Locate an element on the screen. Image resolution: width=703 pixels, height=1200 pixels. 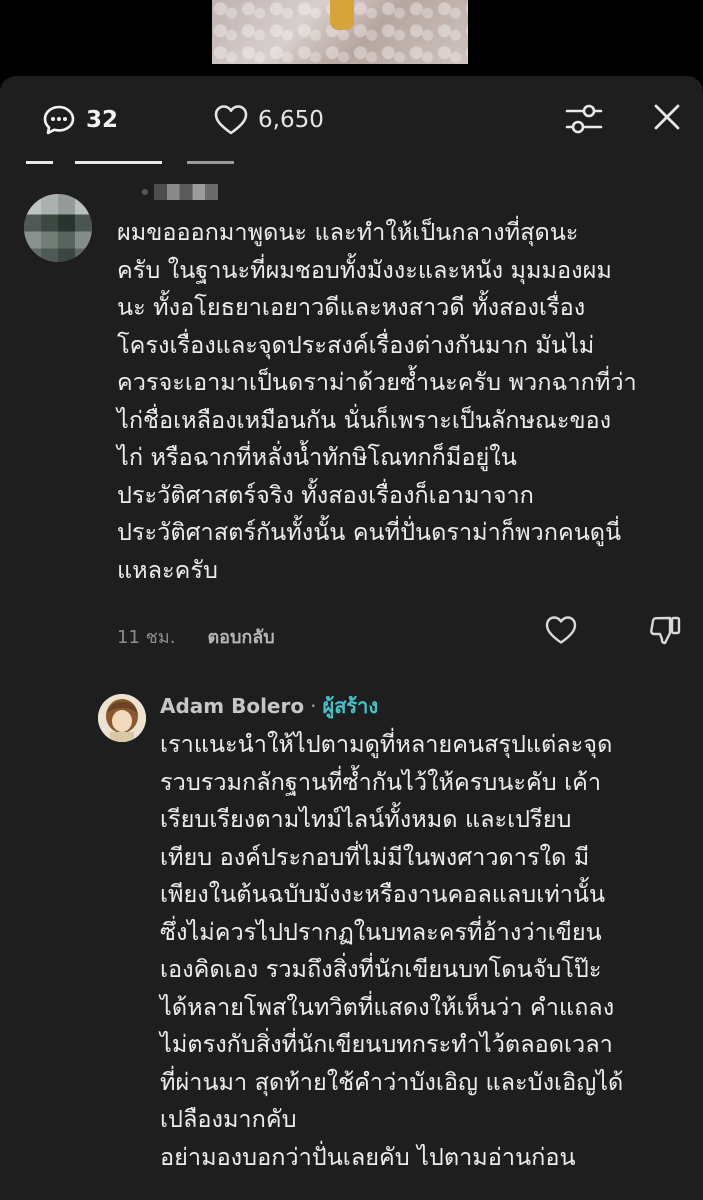
reply-line: ได้หลายโพสในทวิตที่แสดงให้เห็นว่า คำแถลง is located at coordinates (387, 1006).